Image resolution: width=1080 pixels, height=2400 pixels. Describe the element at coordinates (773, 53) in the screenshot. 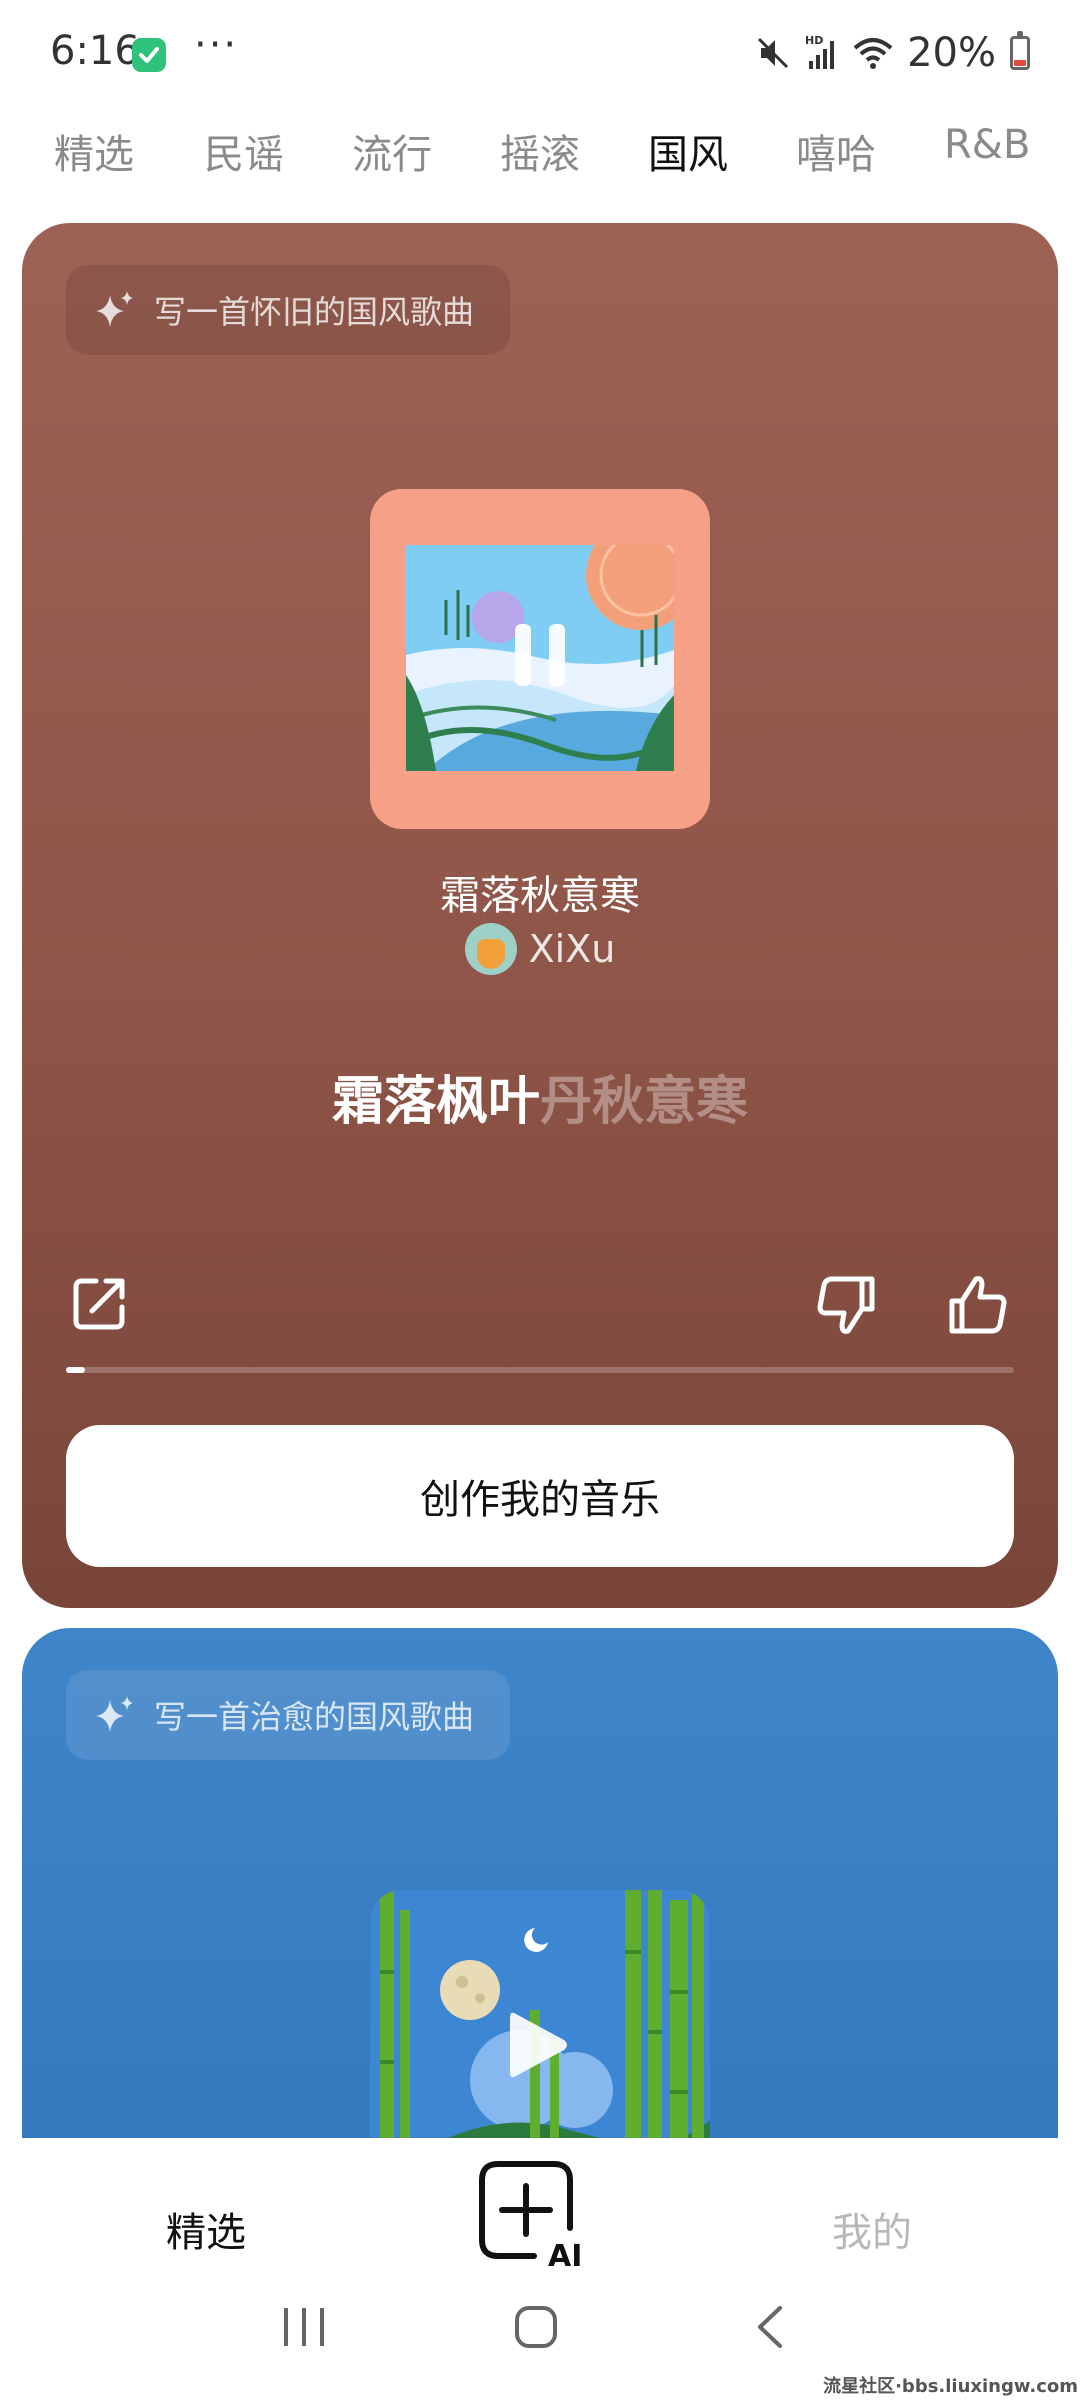

I see `mute-icon` at that location.